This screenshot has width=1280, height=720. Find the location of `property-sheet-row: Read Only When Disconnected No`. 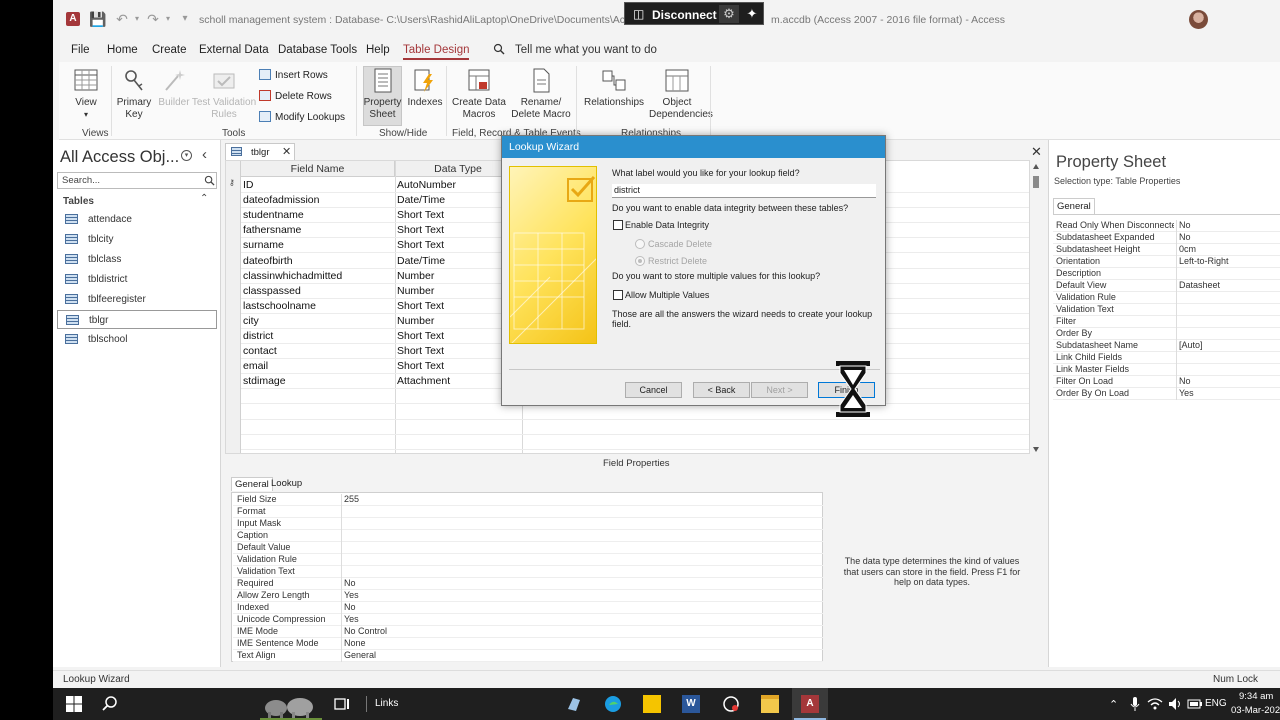

property-sheet-row: Read Only When Disconnected No is located at coordinates (1166, 226).